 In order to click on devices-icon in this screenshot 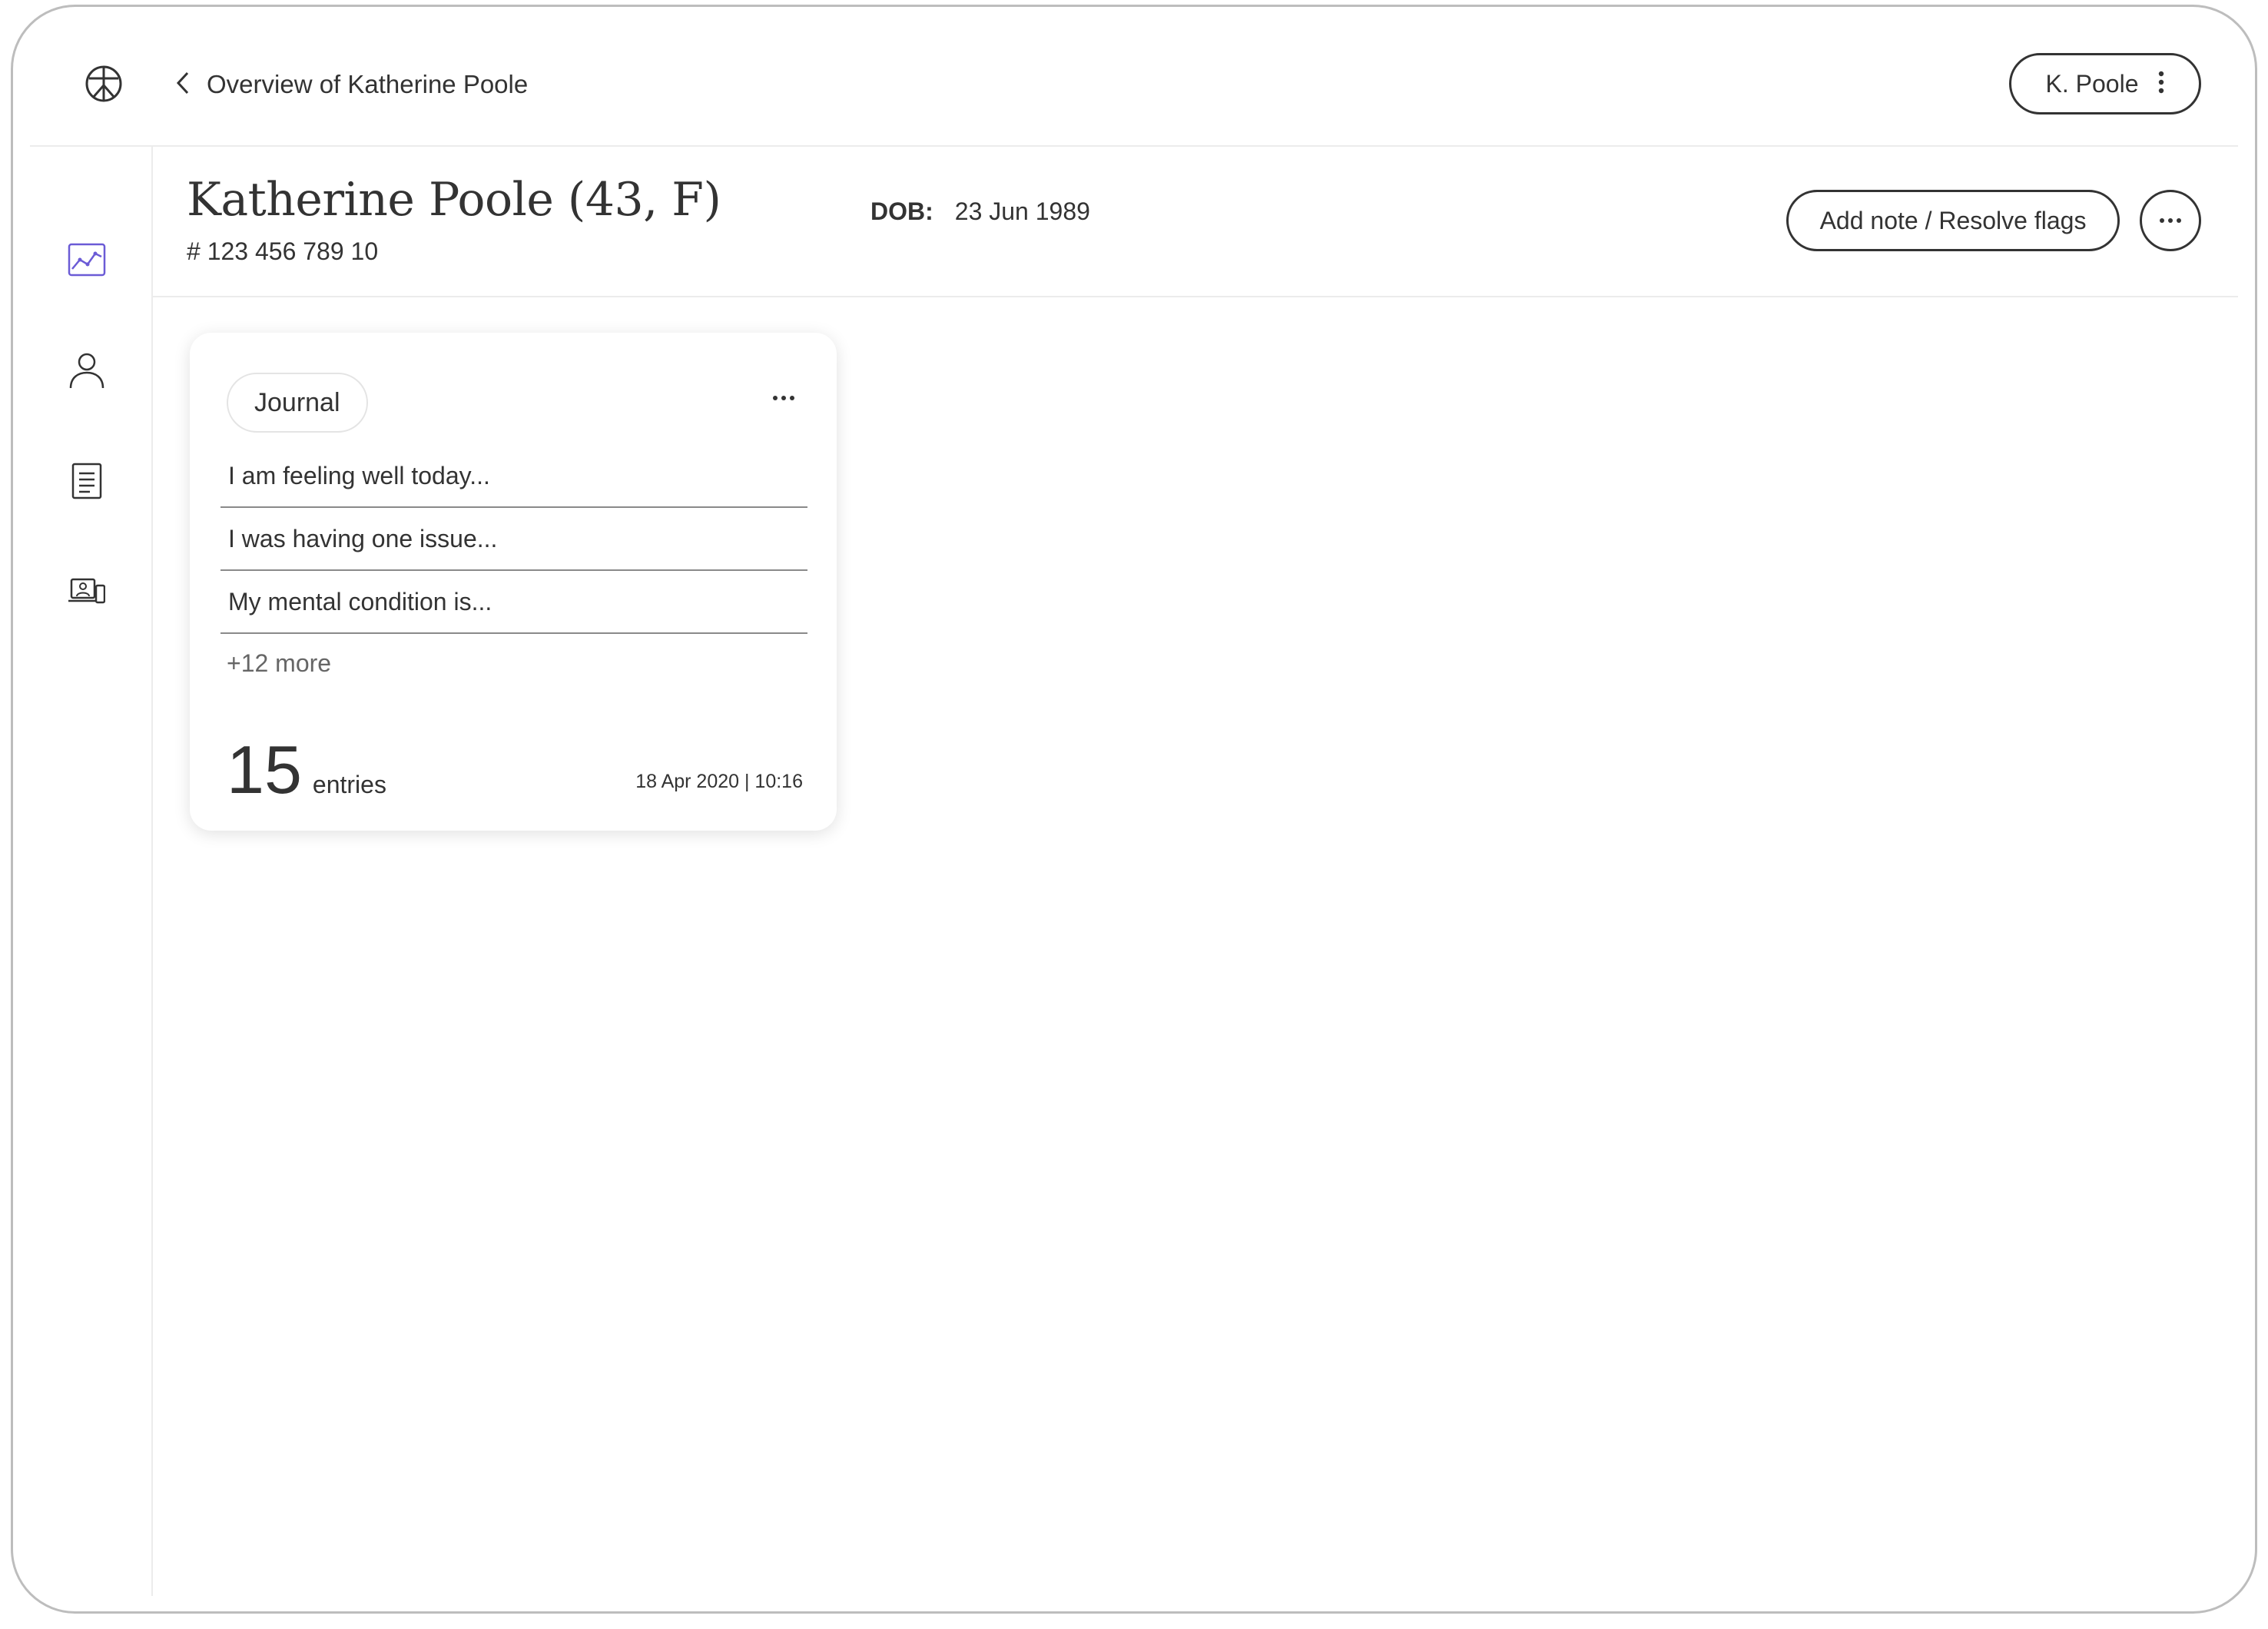, I will do `click(87, 593)`.